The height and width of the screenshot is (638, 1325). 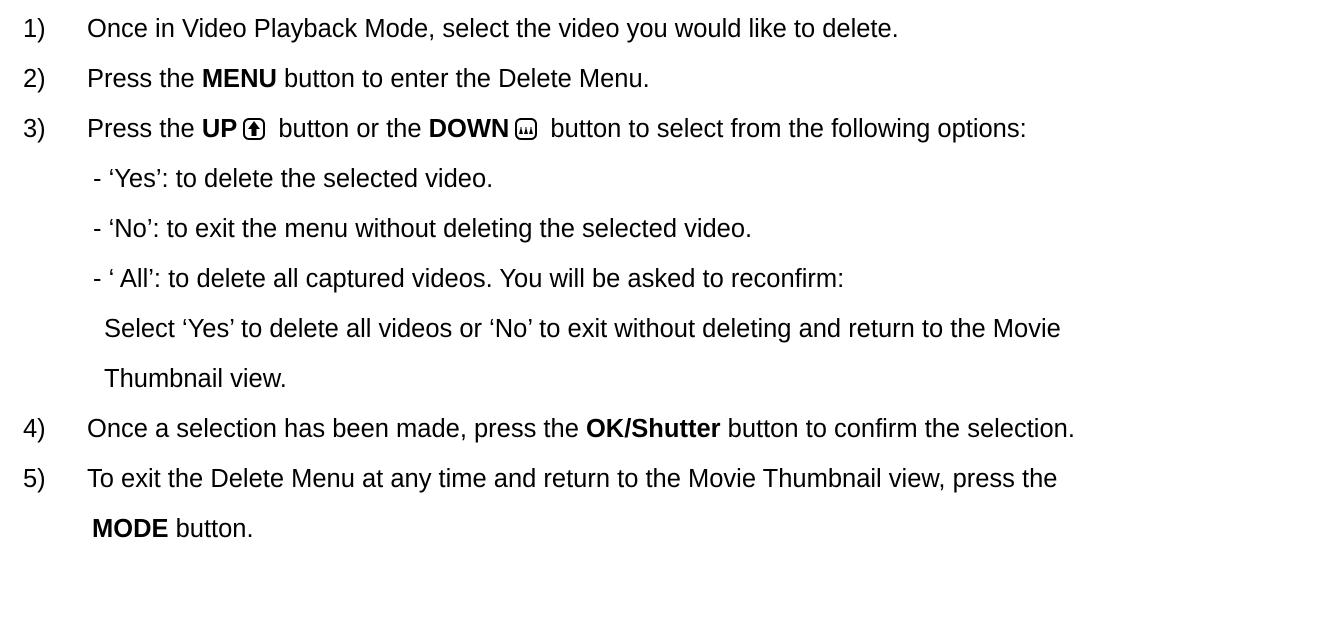 I want to click on menu-button-label: MENU, so click(x=239, y=79).